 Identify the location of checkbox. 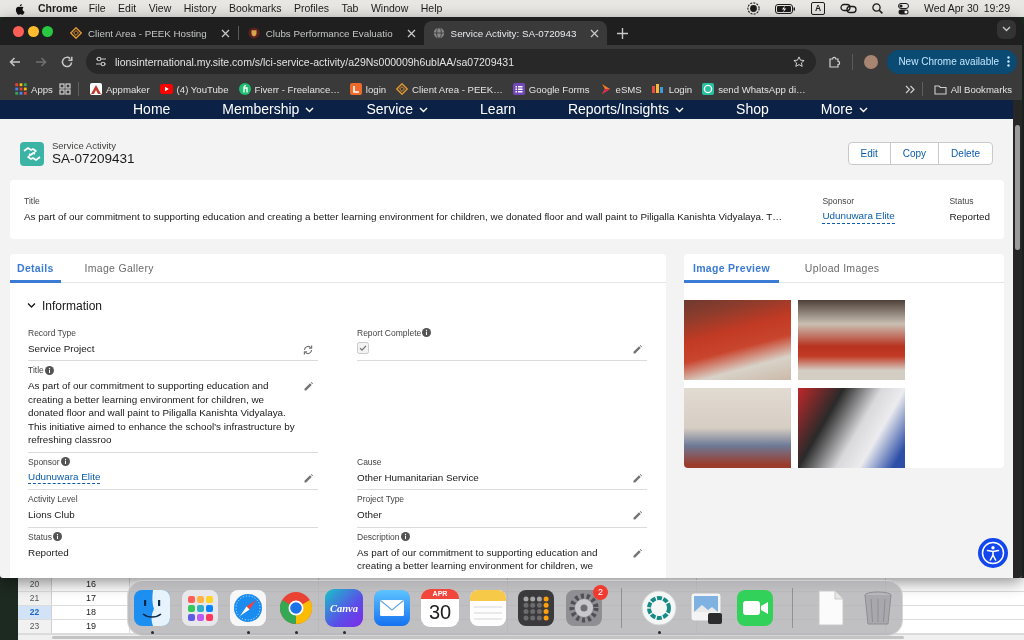
(363, 347).